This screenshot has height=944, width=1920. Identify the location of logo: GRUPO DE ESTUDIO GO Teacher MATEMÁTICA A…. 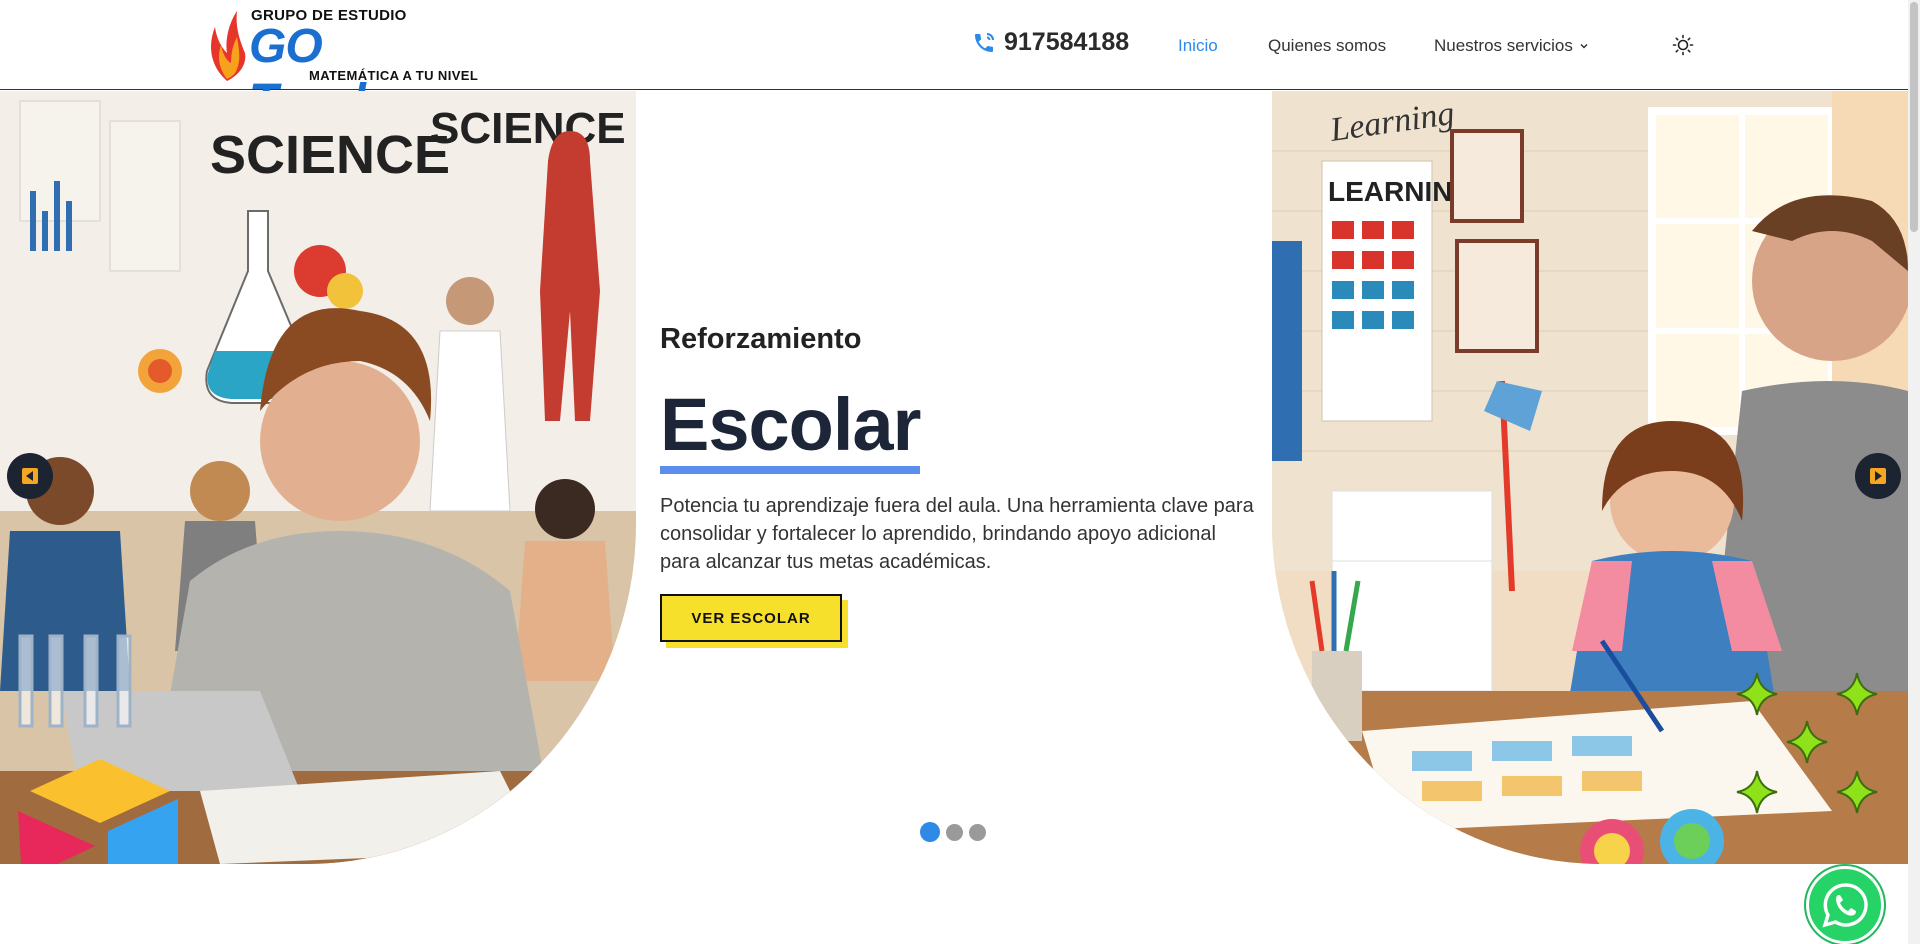
(355, 66).